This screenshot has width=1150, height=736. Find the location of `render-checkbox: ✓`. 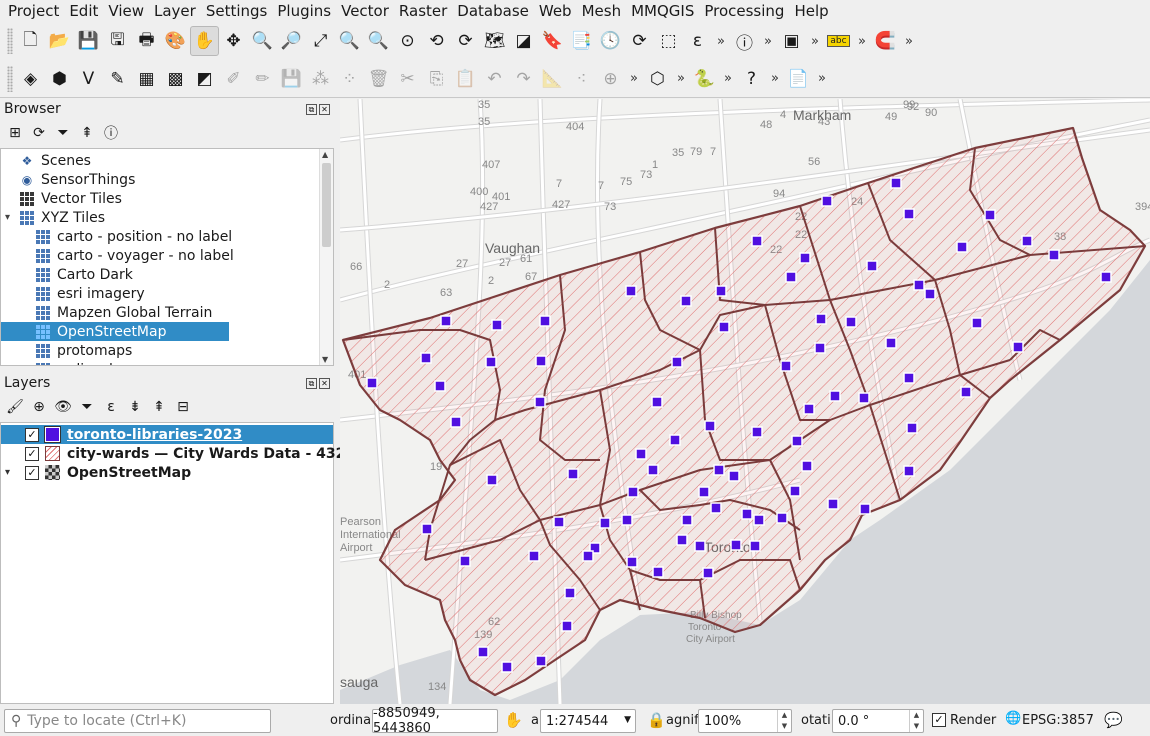

render-checkbox: ✓ is located at coordinates (939, 720).